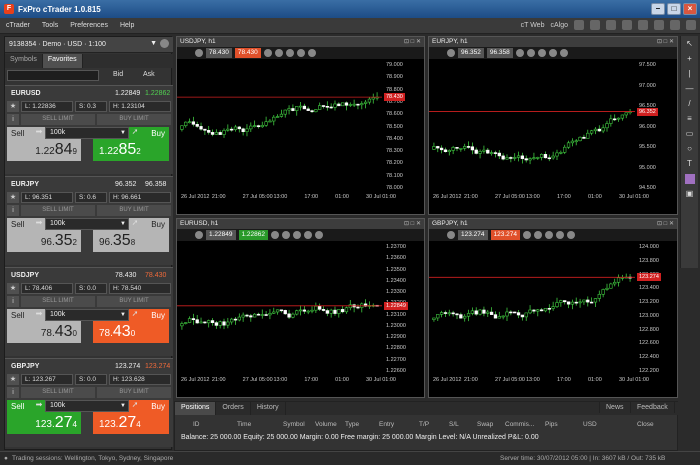 This screenshot has width=700, height=465. I want to click on cursor-icon: ↖, so click(690, 44).